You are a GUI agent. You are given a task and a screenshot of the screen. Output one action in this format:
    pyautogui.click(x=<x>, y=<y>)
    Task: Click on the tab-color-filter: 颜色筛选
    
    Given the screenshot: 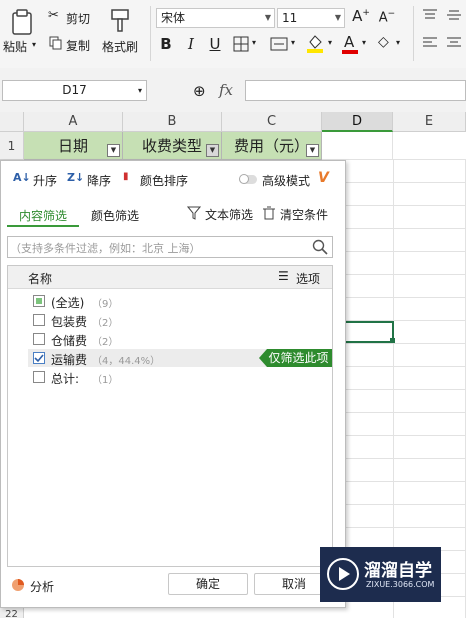 What is the action you would take?
    pyautogui.click(x=119, y=214)
    